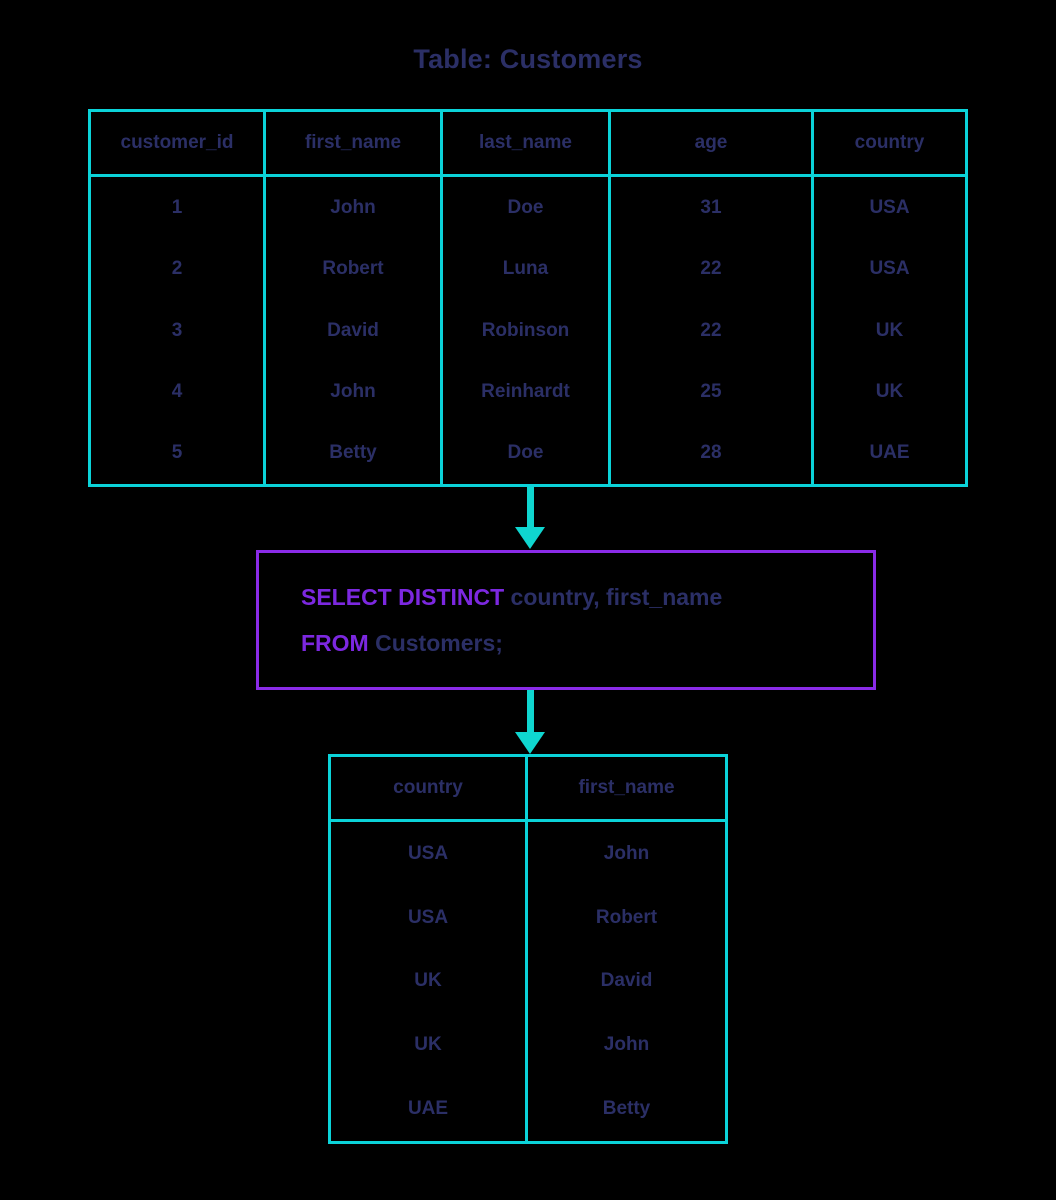  I want to click on customers-column-customer-id: 1 2 3 4 5, so click(178, 330).